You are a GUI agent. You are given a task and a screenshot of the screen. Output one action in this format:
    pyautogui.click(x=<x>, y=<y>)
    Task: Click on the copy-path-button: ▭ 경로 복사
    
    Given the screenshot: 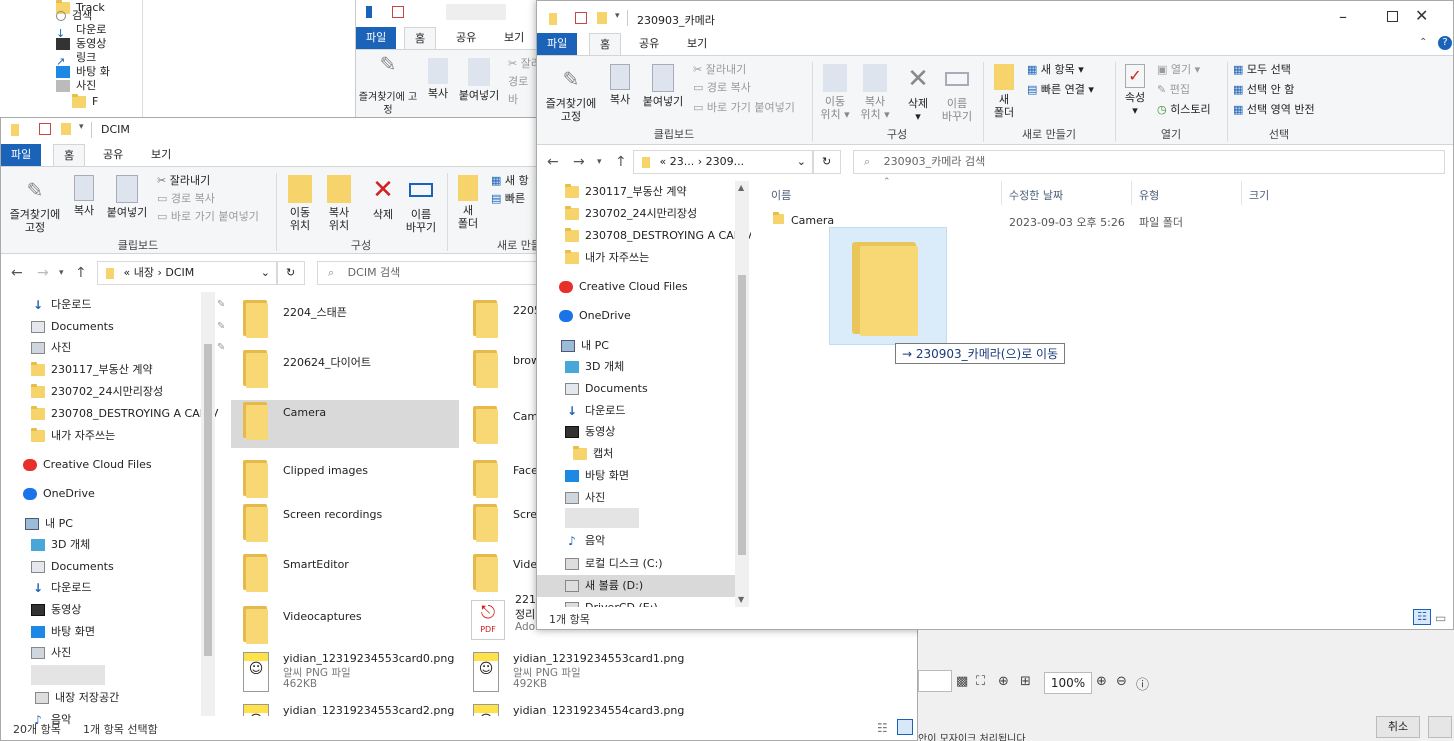 What is the action you would take?
    pyautogui.click(x=722, y=88)
    